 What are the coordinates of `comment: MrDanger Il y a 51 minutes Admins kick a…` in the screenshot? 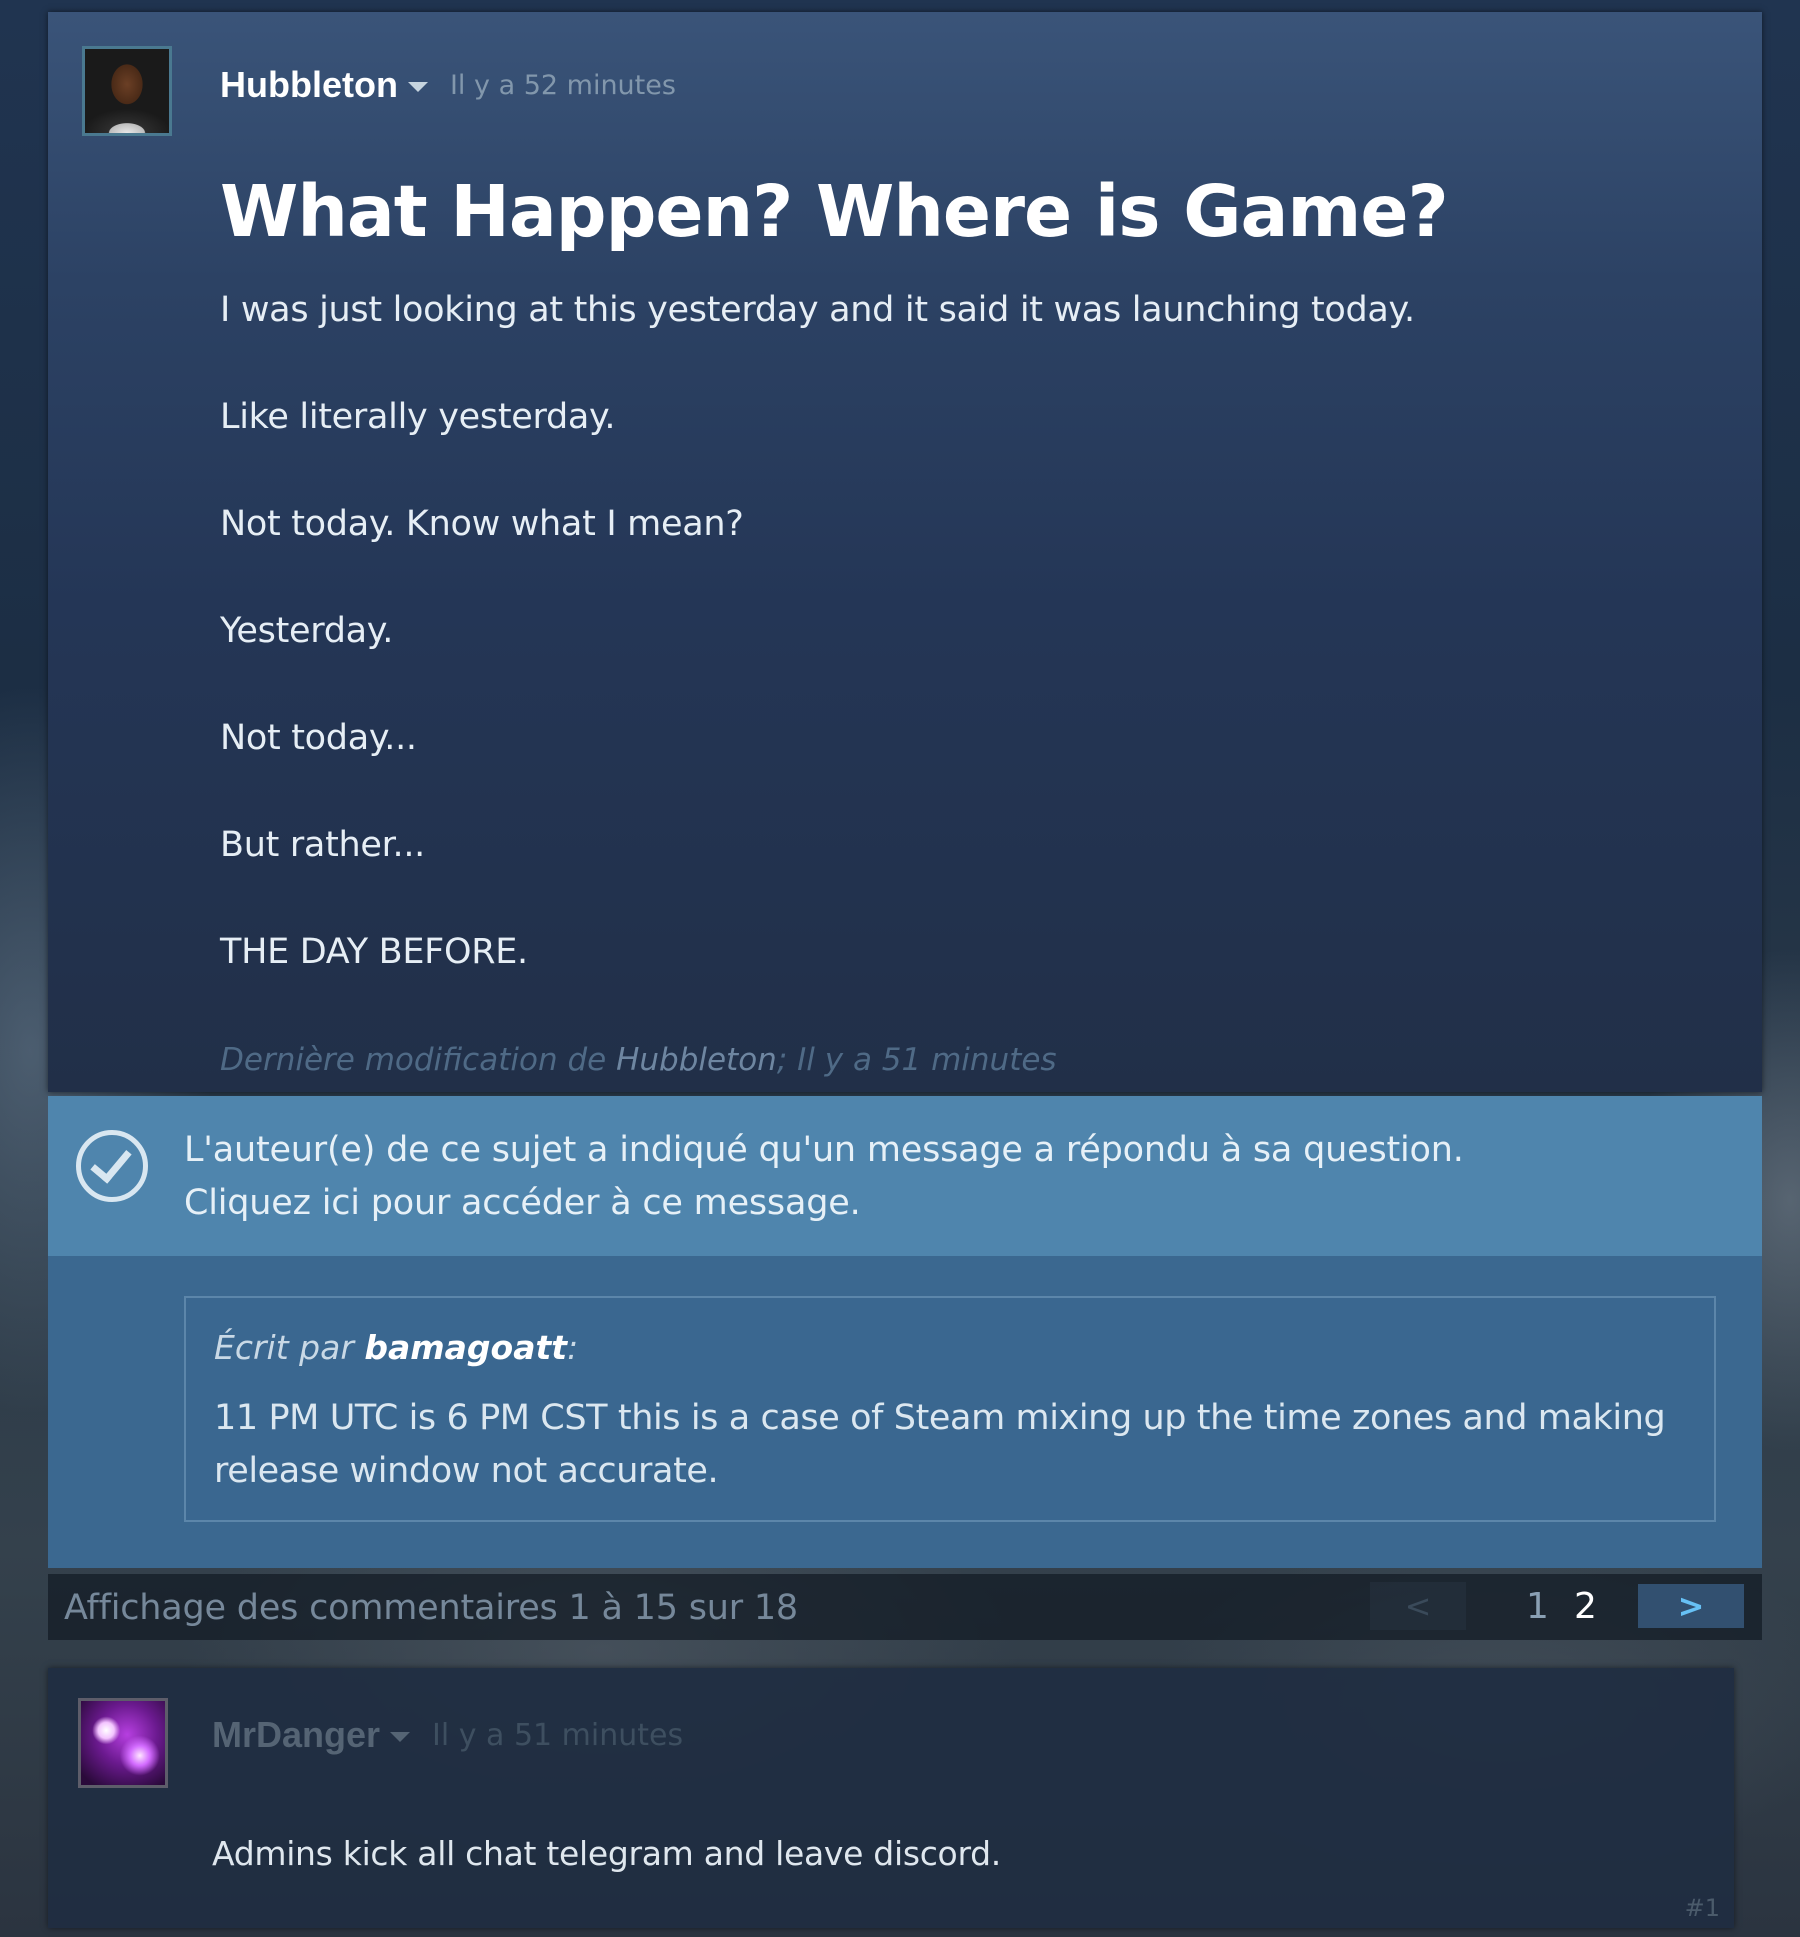 It's located at (891, 1798).